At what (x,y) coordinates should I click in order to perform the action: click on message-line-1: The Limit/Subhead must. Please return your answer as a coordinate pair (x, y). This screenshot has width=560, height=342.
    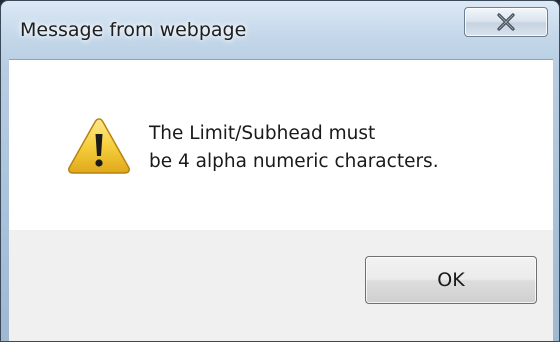
    Looking at the image, I should click on (262, 133).